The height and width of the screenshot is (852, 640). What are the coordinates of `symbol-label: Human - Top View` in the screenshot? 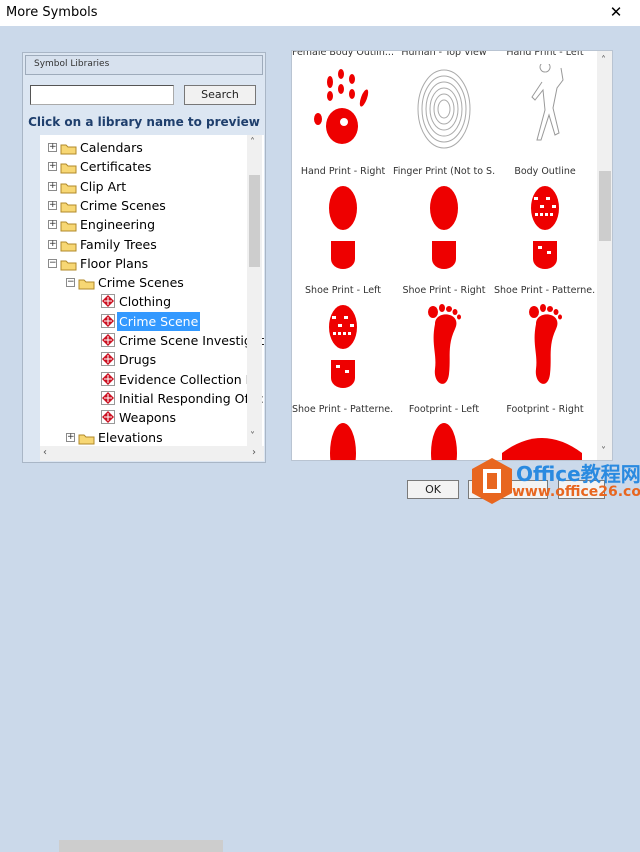 It's located at (444, 54).